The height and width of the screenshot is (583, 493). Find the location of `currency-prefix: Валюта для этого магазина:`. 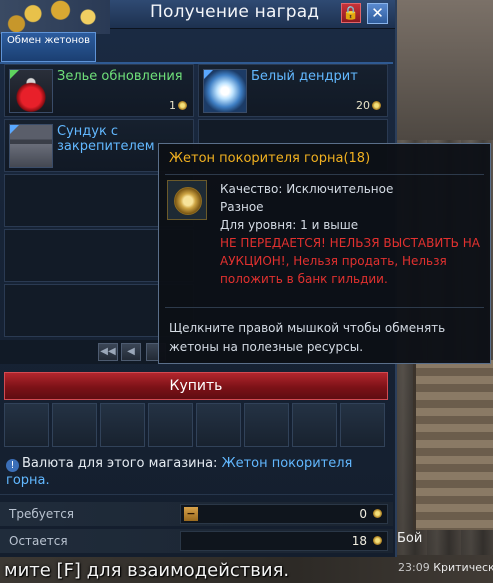

currency-prefix: Валюта для этого магазина: is located at coordinates (120, 463).